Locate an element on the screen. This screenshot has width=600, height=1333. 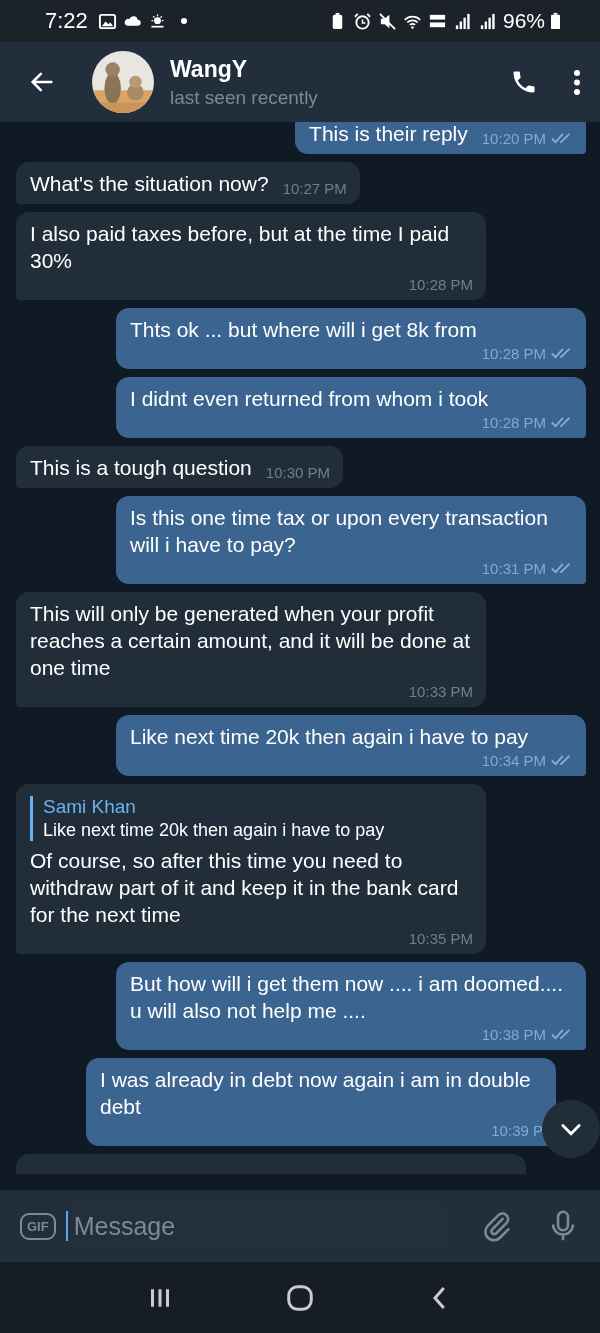
message-text: I didnt even returned from whom i took is located at coordinates (309, 399).